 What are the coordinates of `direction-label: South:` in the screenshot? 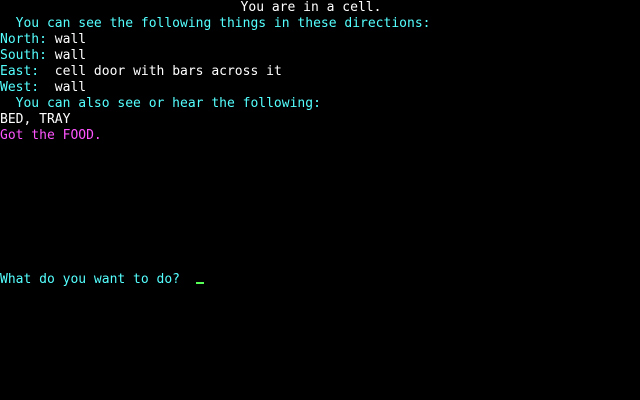 It's located at (23, 55).